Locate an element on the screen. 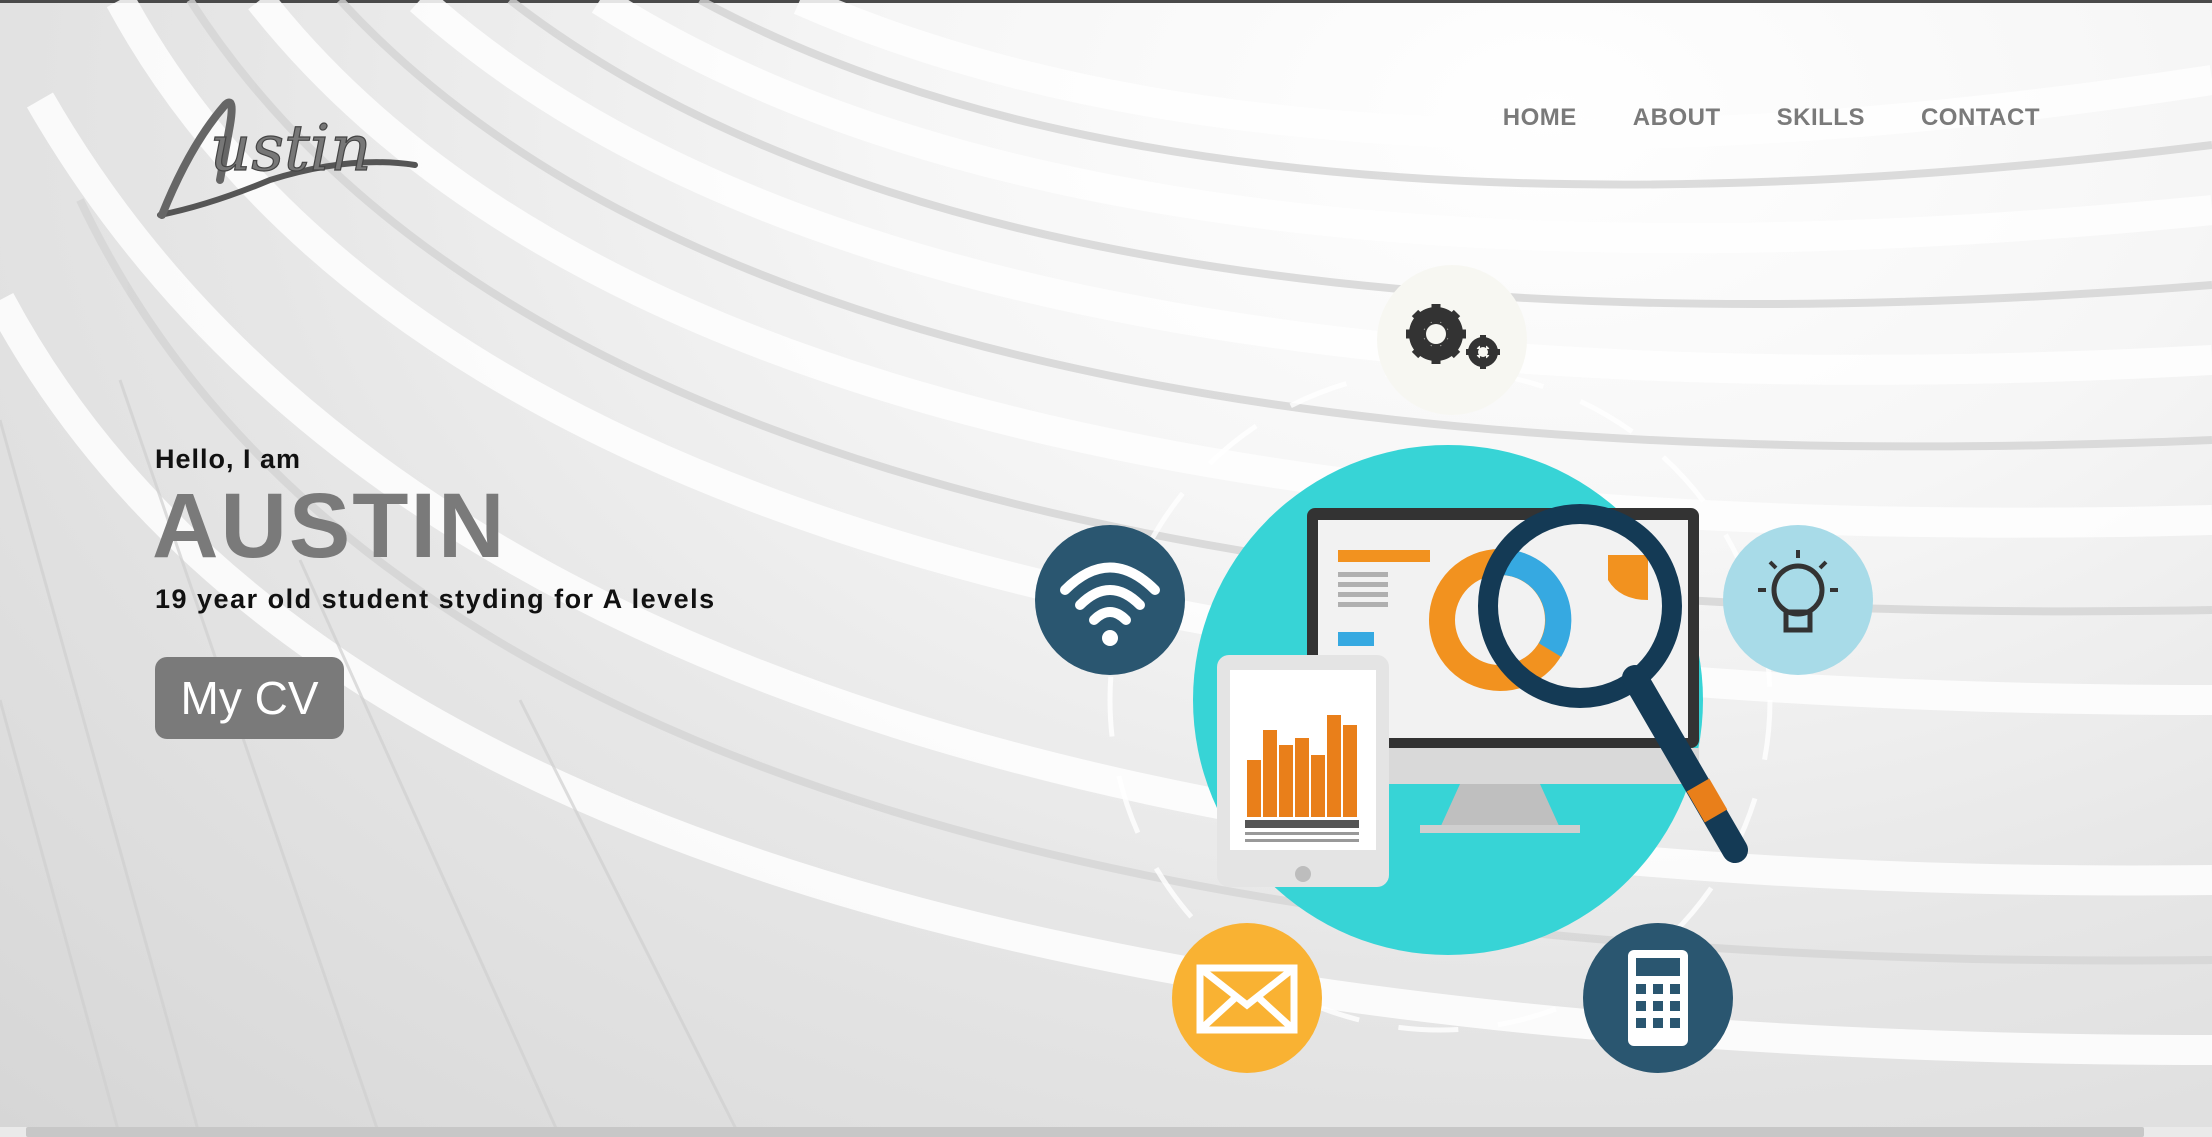  greeting-text: Hello, I am is located at coordinates (228, 459).